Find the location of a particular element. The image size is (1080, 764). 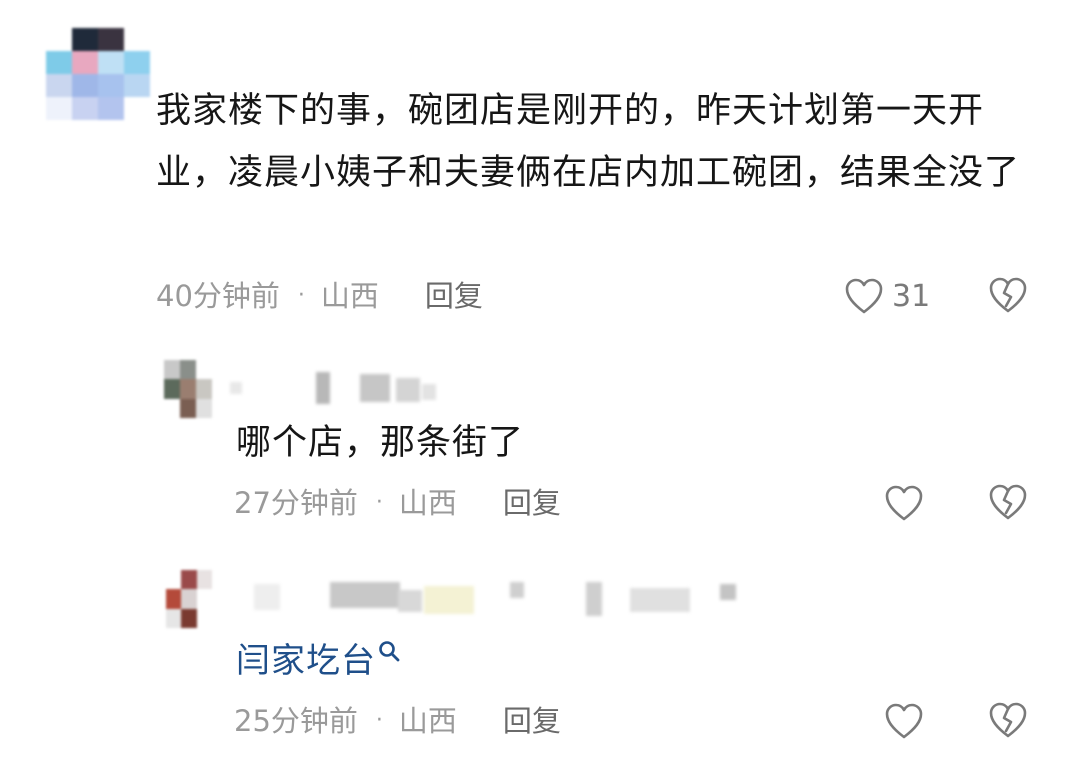

place-link: 闫家圪台 is located at coordinates (318, 661).